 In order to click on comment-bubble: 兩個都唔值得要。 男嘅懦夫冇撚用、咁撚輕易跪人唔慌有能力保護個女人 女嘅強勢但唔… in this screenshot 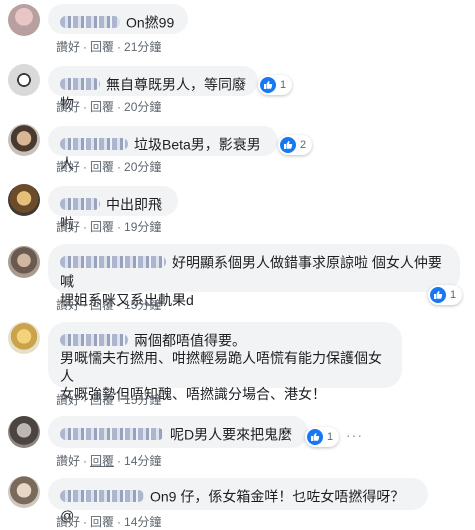, I will do `click(225, 362)`.